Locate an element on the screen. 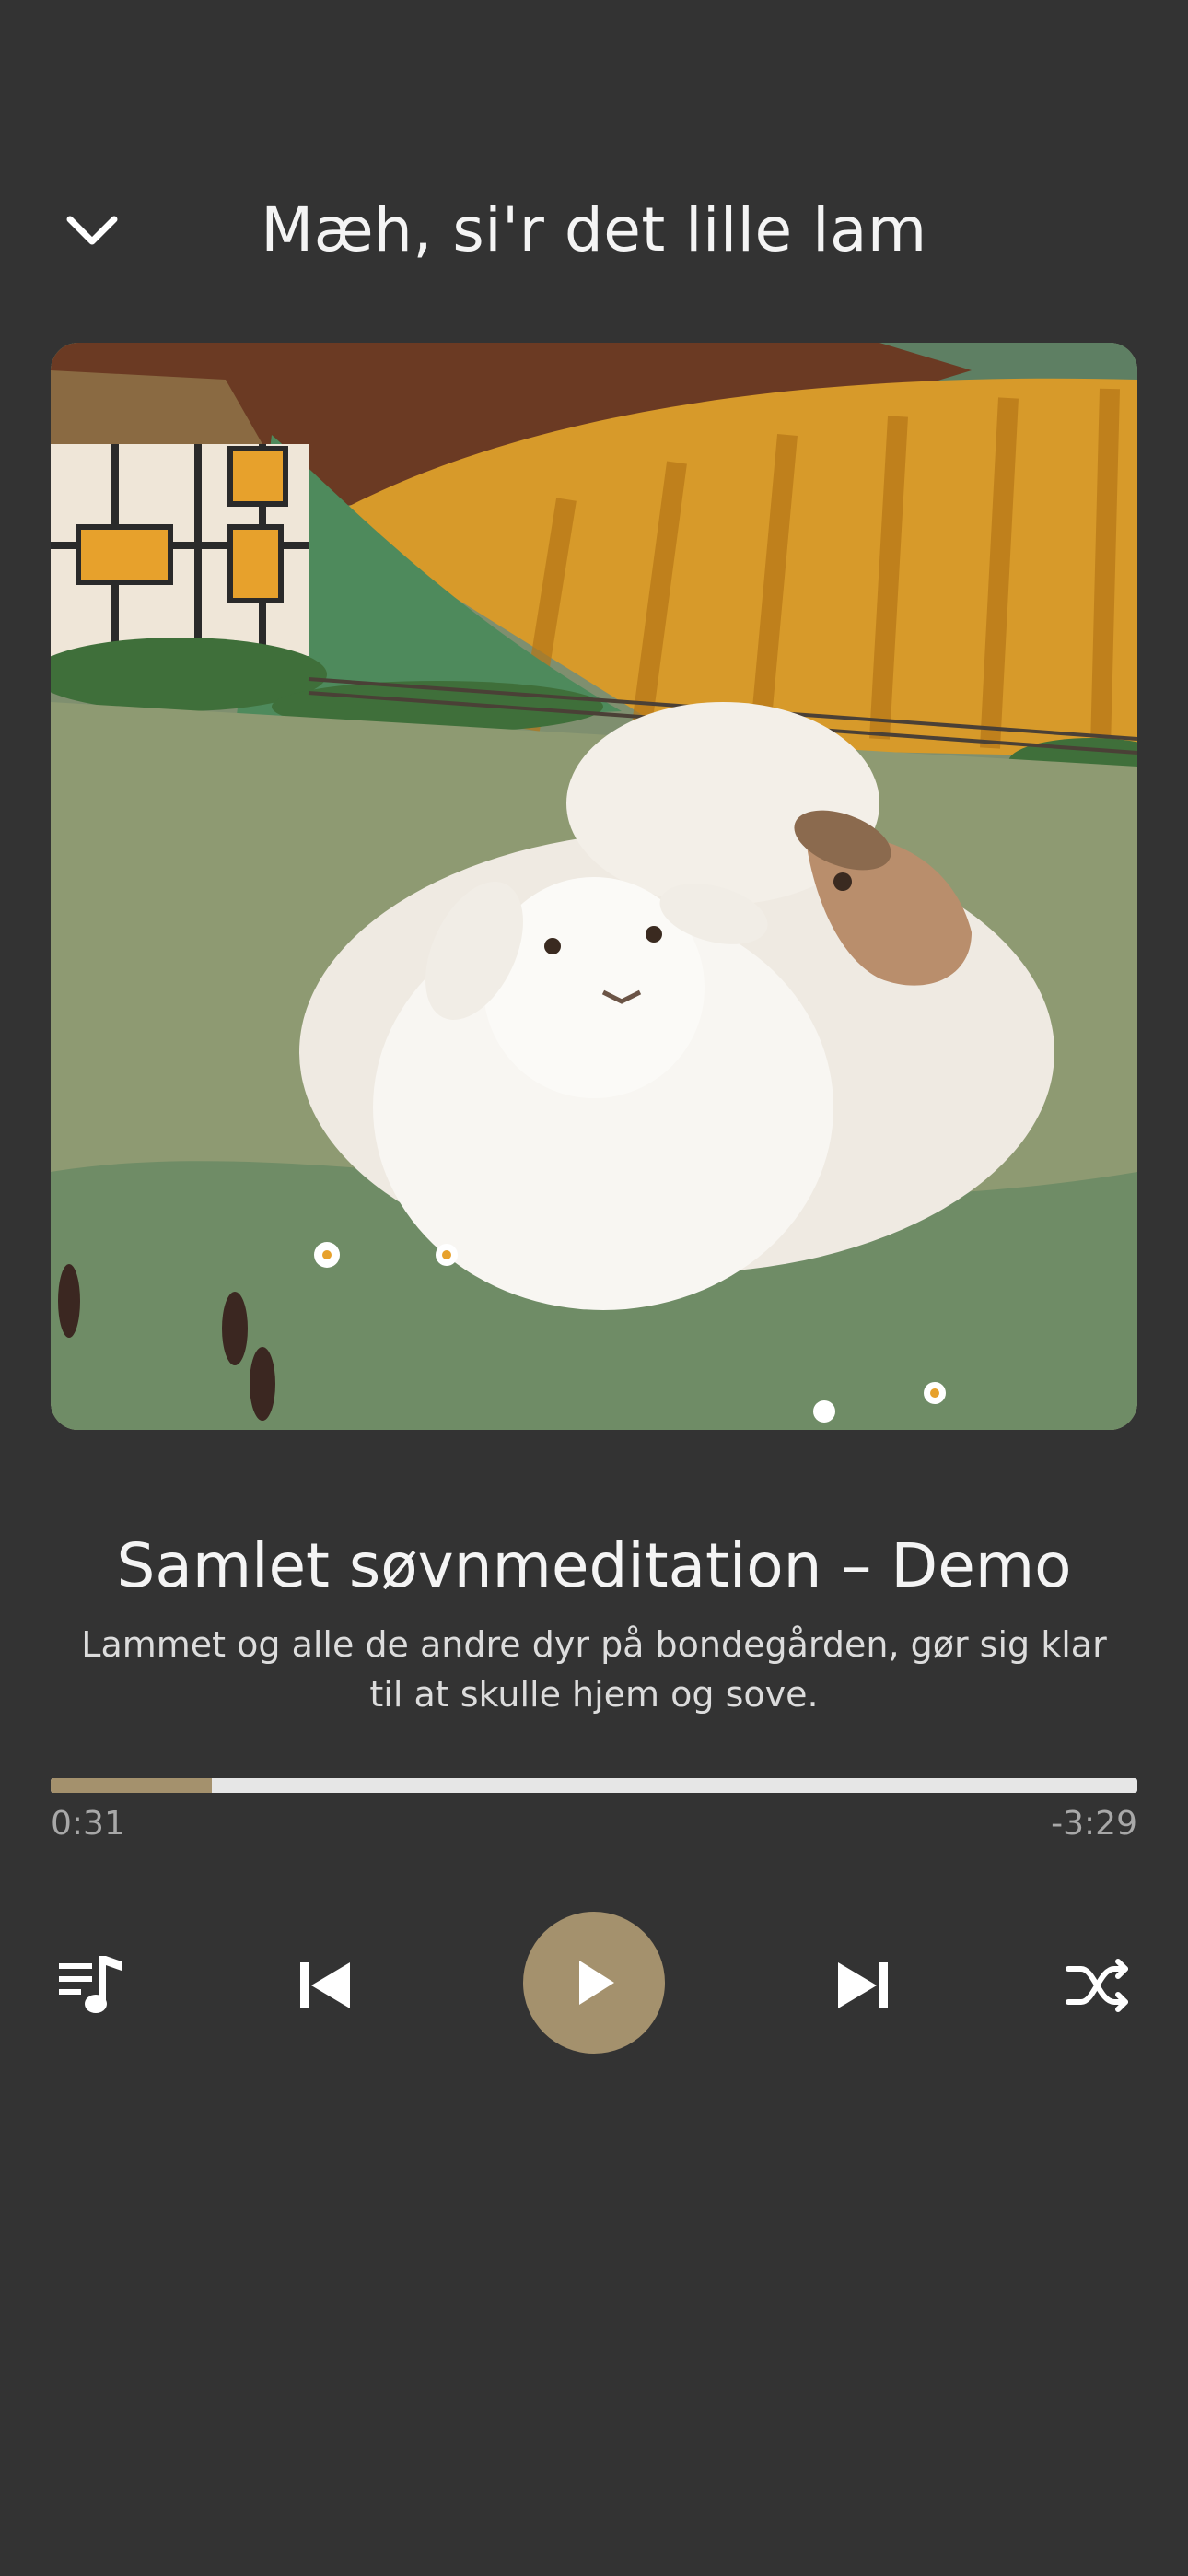 This screenshot has height=2576, width=1188. playlist-music-icon is located at coordinates (90, 1986).